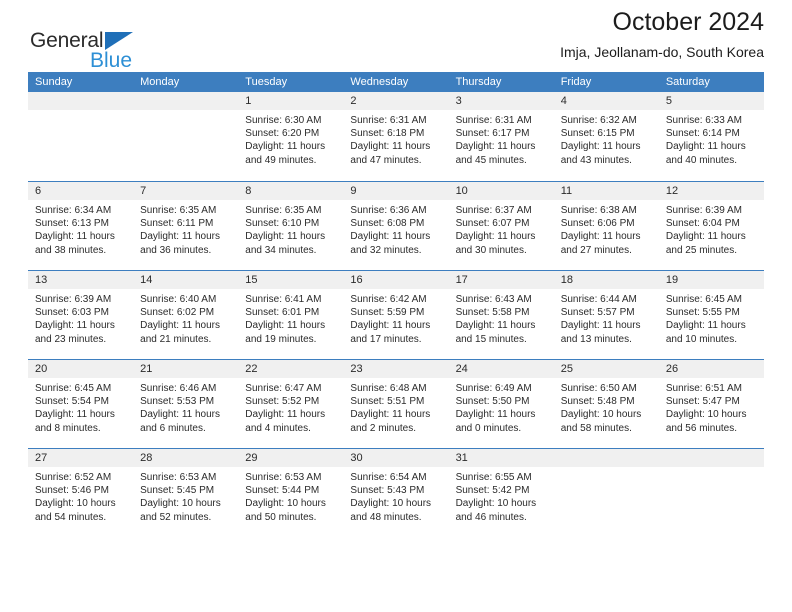 Image resolution: width=792 pixels, height=612 pixels. I want to click on day-detail-daylight-line2: and 32 minutes., so click(386, 250).